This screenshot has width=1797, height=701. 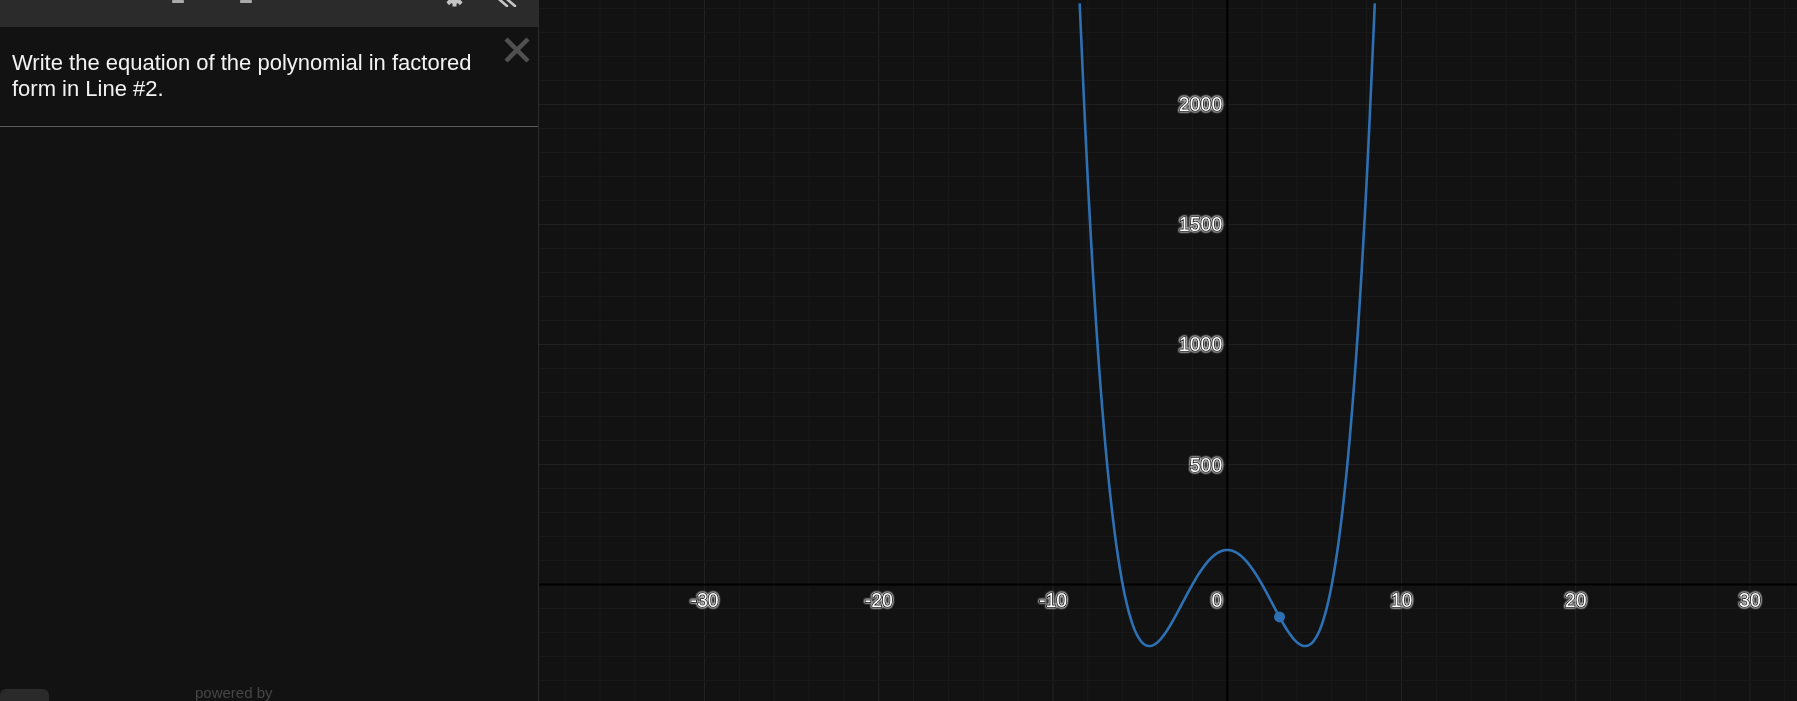 I want to click on y-tick-label: 500, so click(x=1206, y=464).